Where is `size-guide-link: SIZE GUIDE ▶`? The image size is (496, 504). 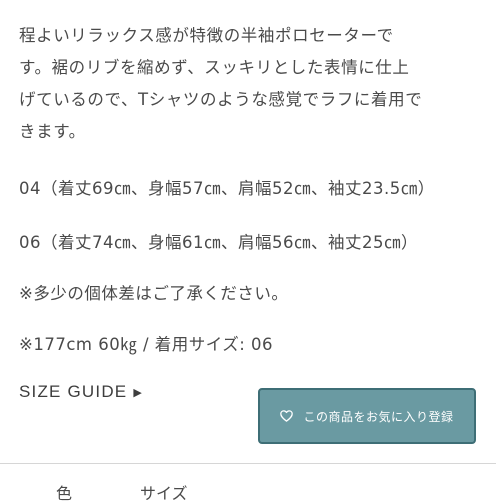 size-guide-link: SIZE GUIDE ▶ is located at coordinates (81, 392).